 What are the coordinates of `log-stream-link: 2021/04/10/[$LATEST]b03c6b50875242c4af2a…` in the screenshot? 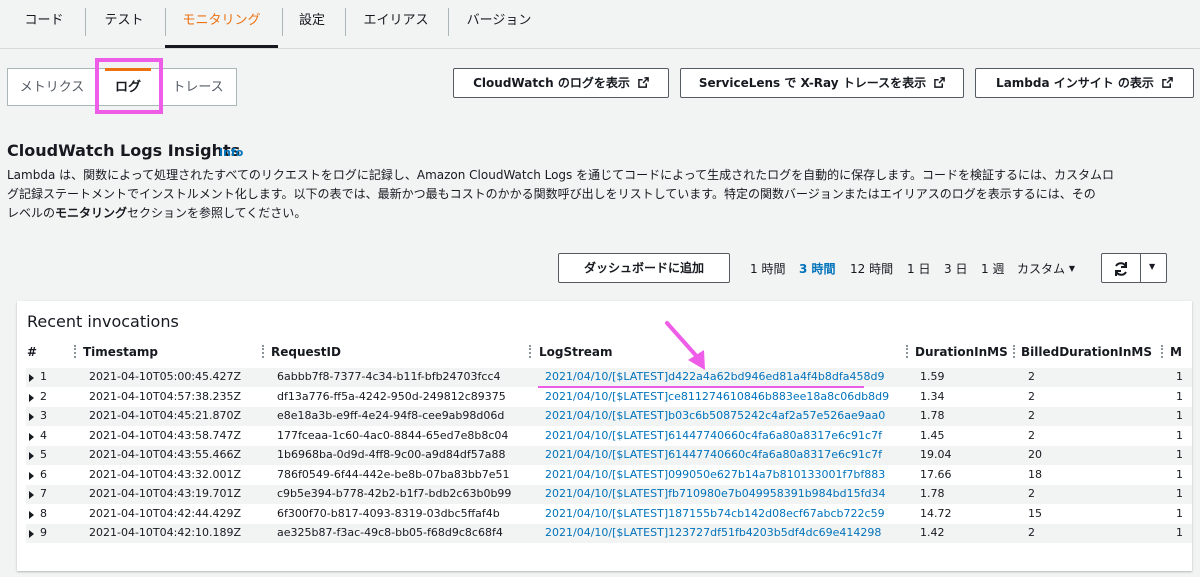 It's located at (715, 415).